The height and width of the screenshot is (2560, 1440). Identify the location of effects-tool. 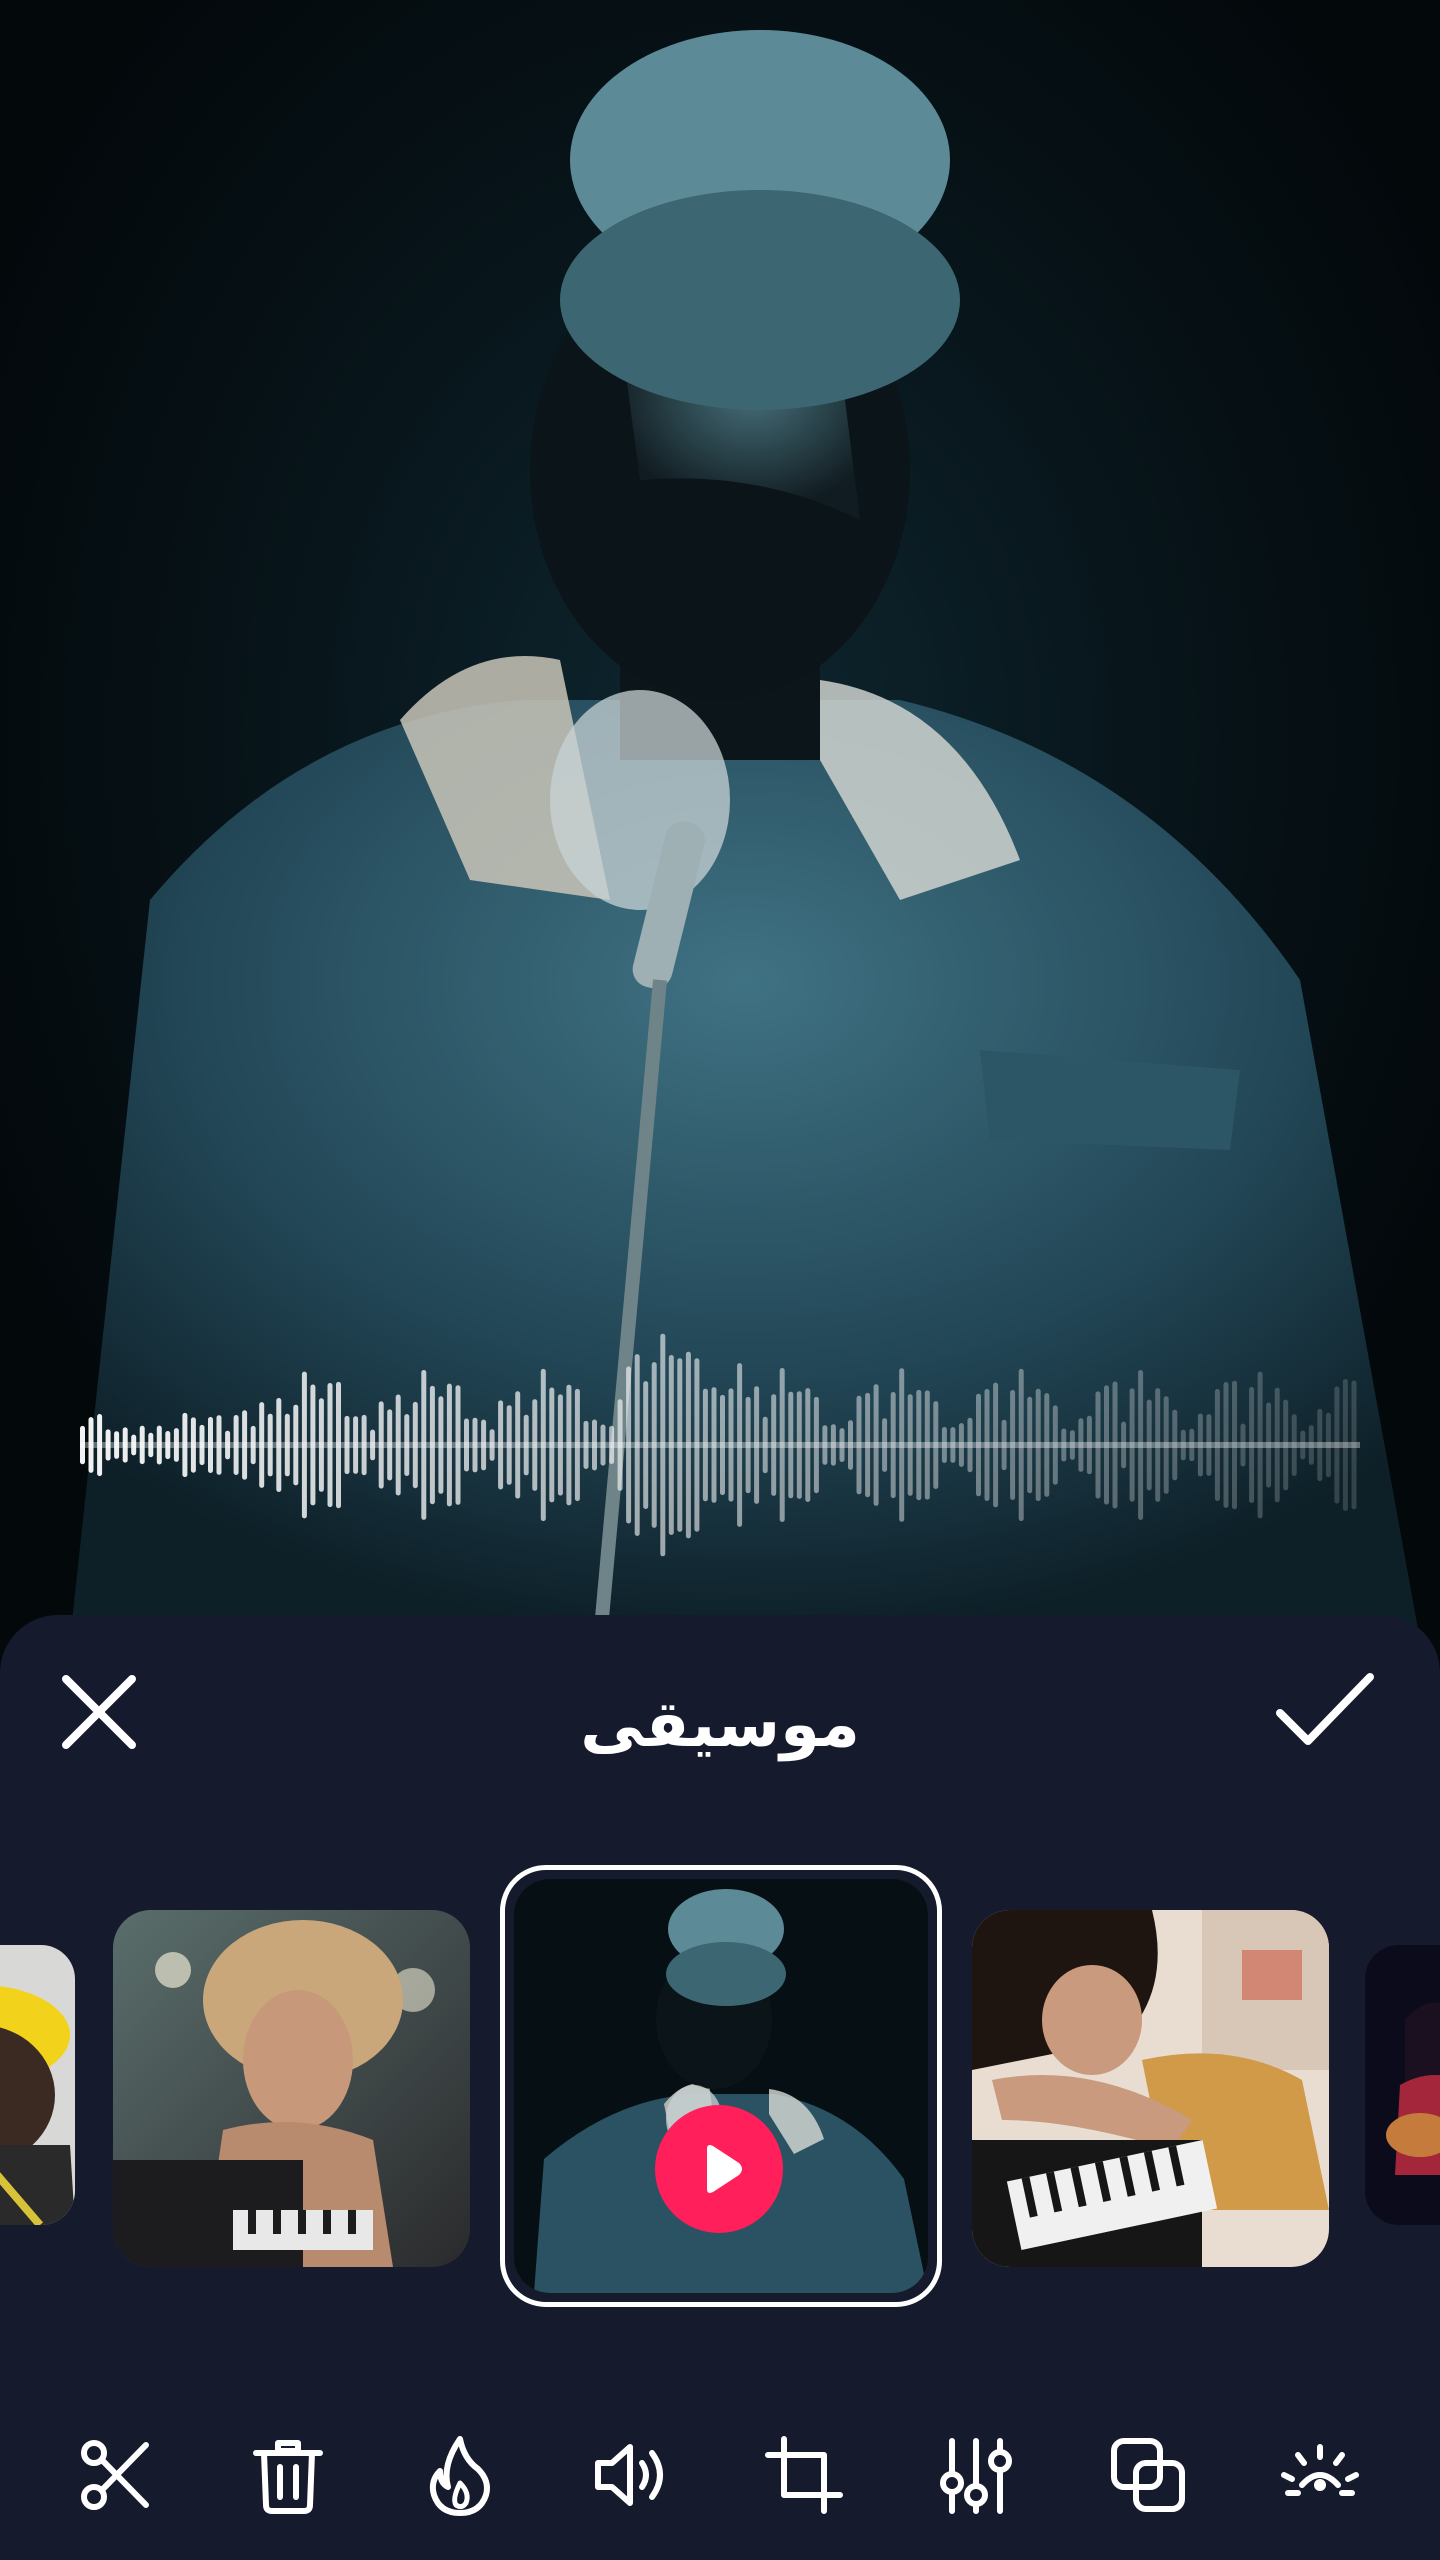
(460, 2475).